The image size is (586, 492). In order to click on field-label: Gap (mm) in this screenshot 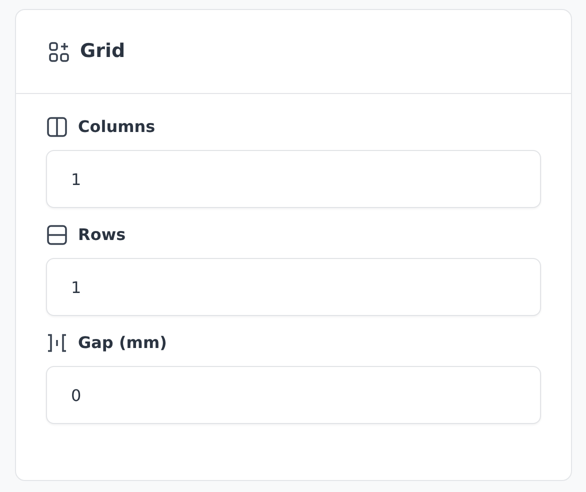, I will do `click(122, 343)`.